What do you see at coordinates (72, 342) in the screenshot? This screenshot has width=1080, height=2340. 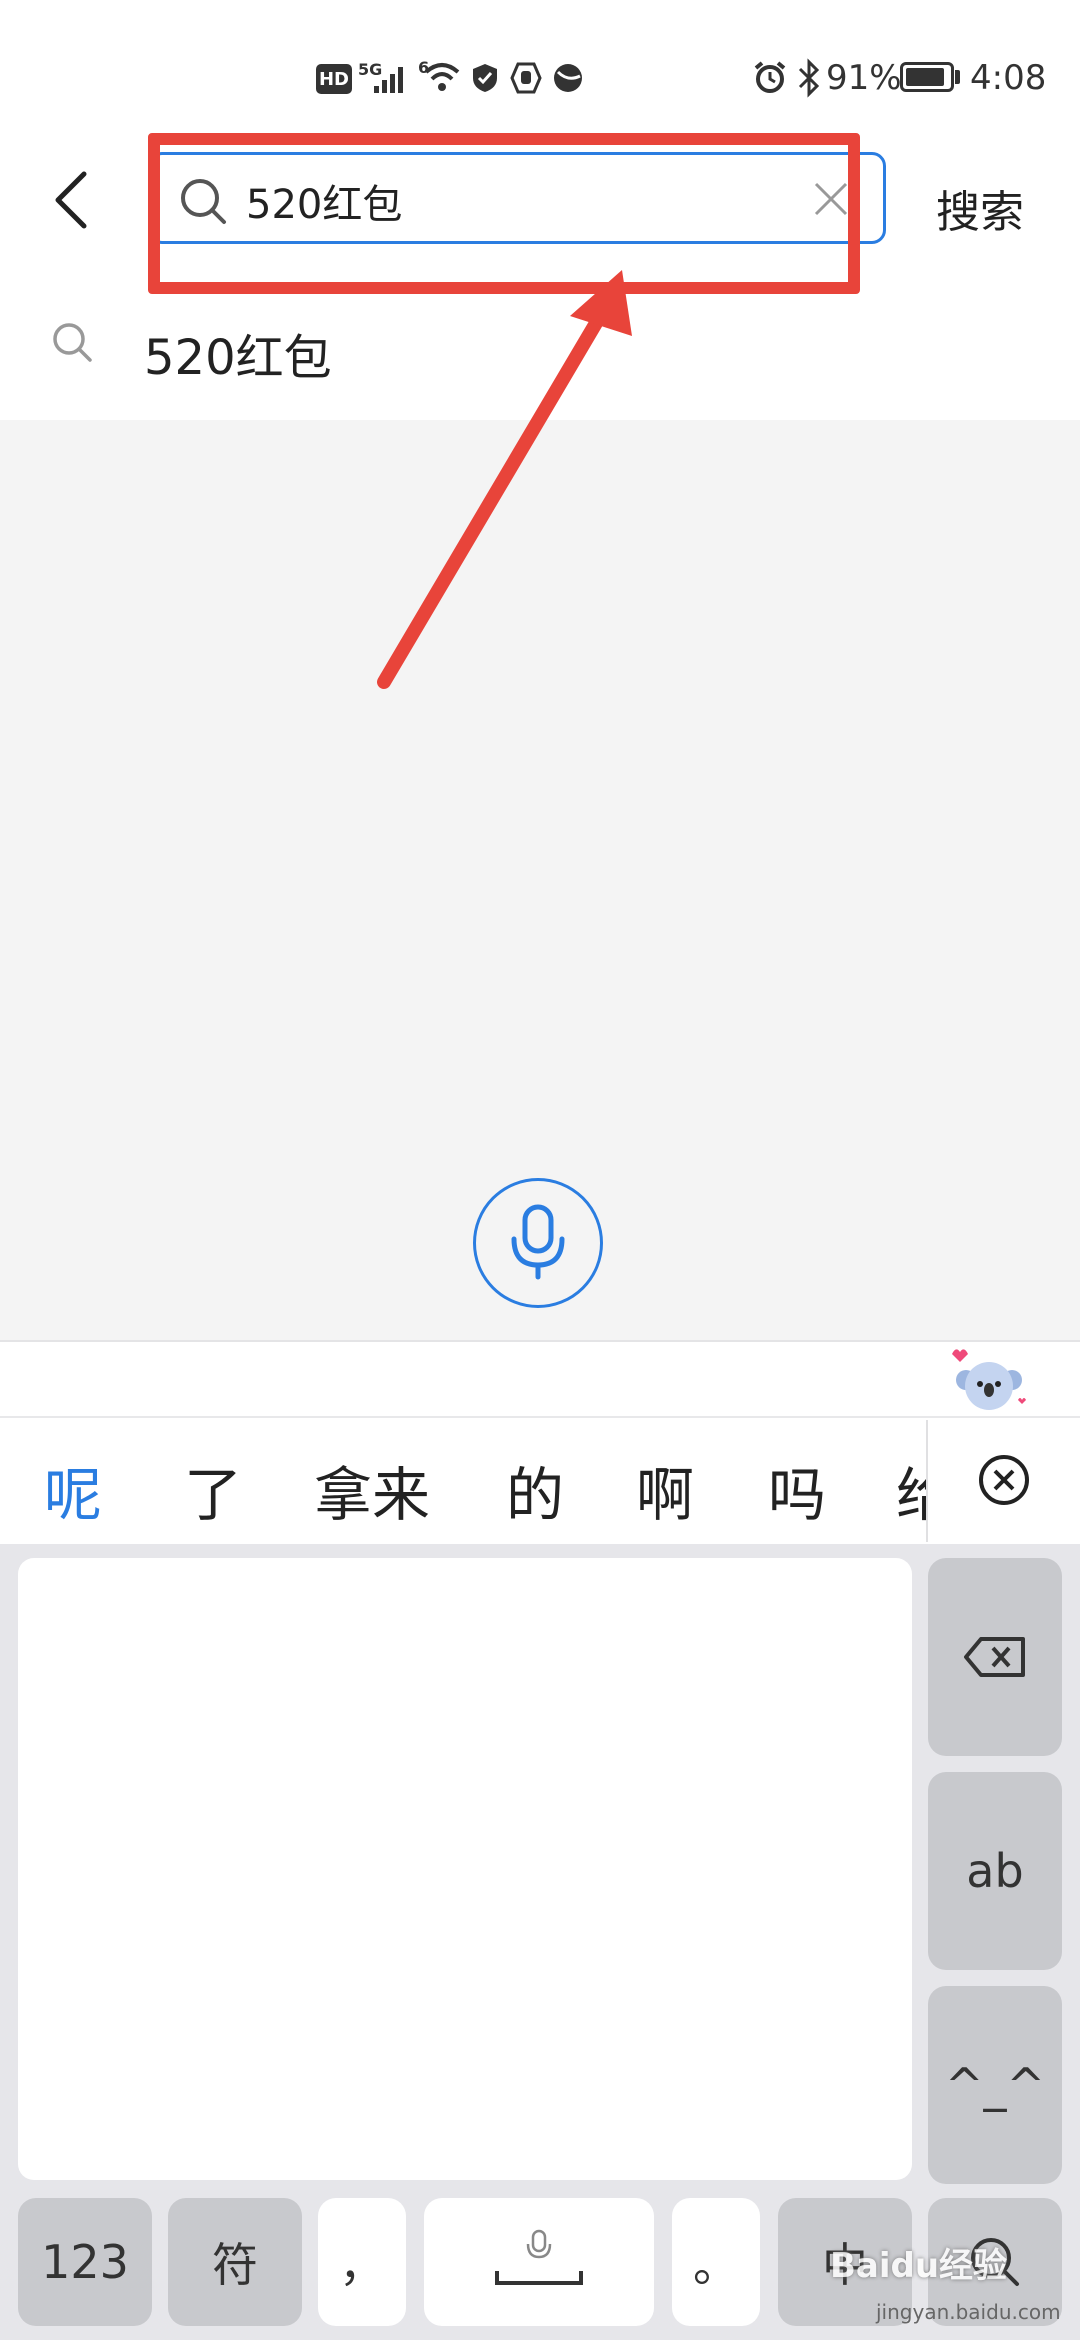 I see `search-icon` at bounding box center [72, 342].